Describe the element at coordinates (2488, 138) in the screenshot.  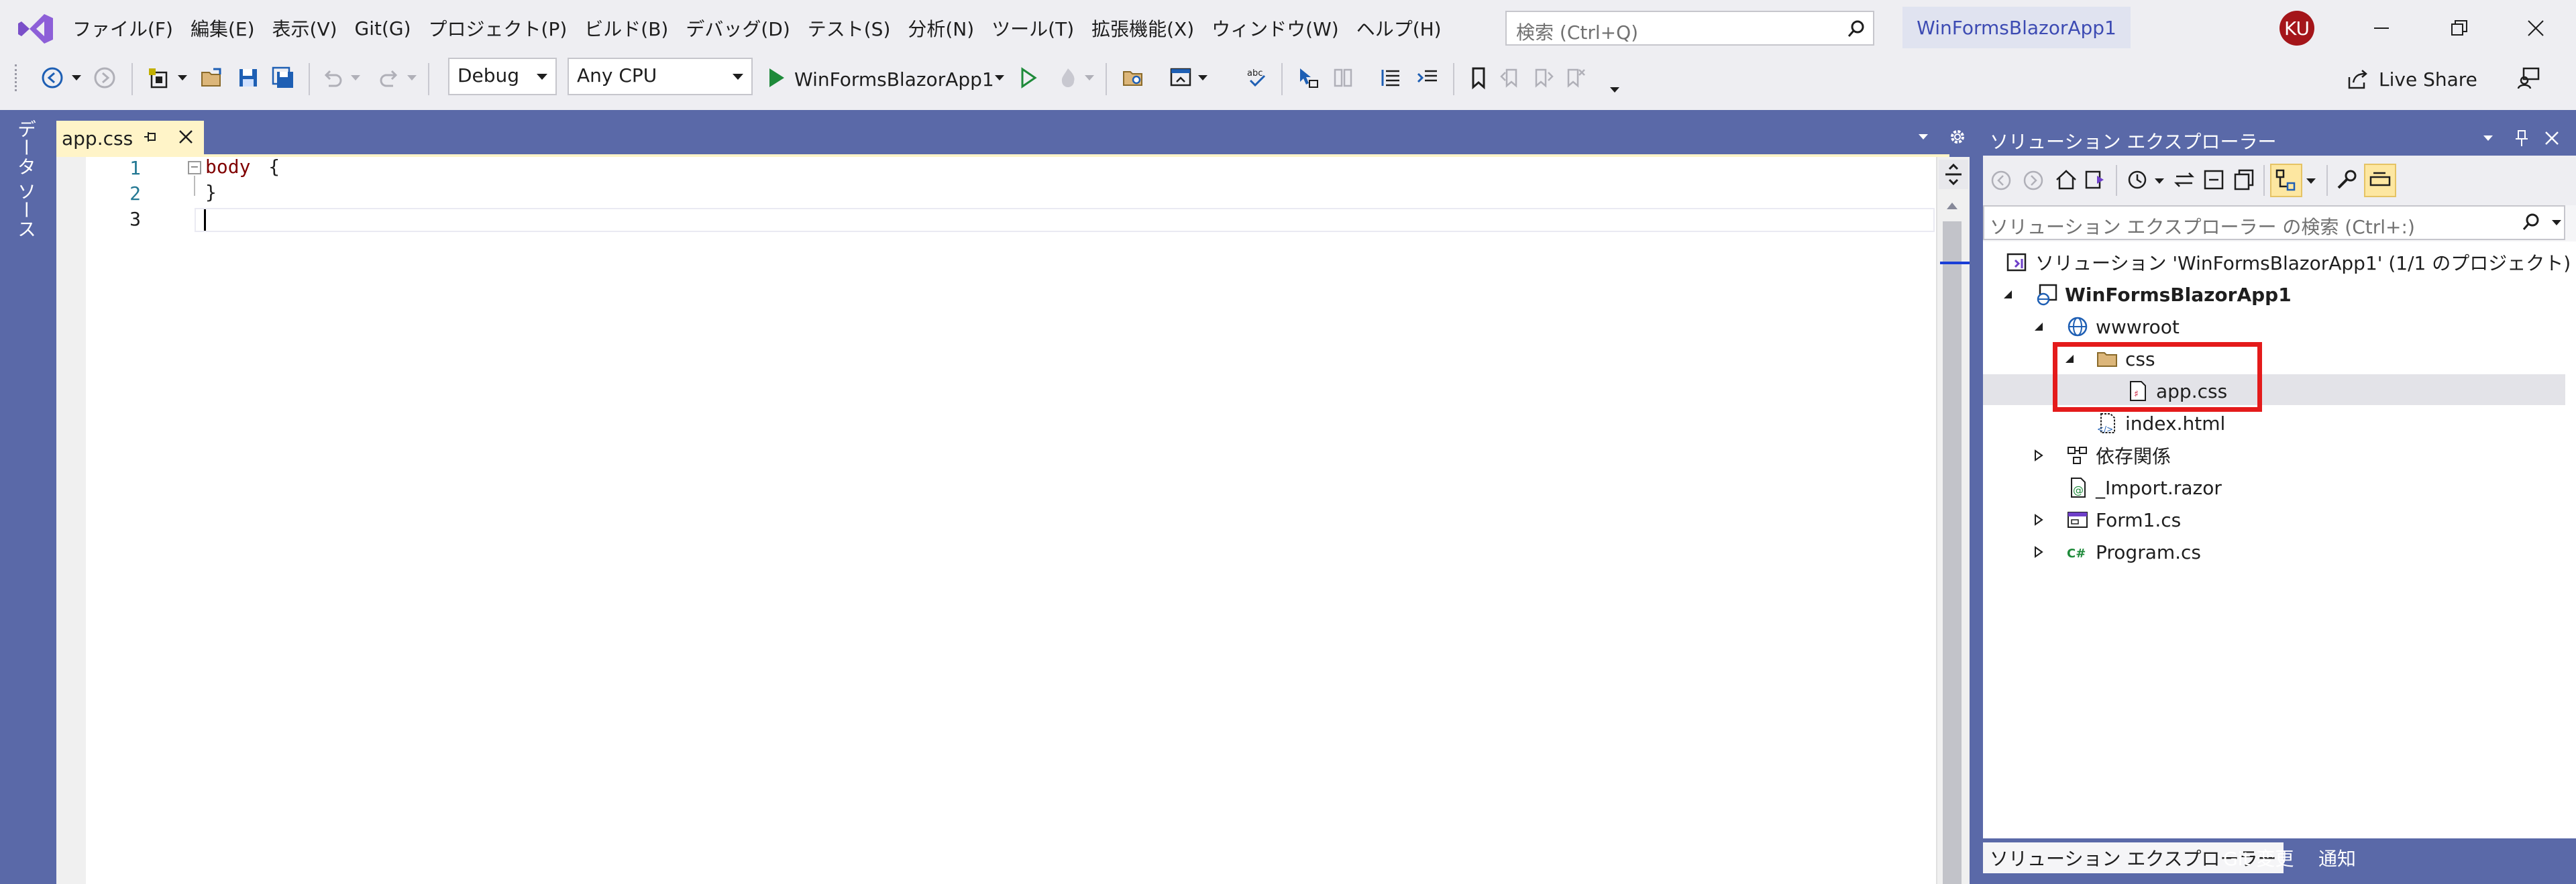
I see `panel-options-dropdown` at that location.